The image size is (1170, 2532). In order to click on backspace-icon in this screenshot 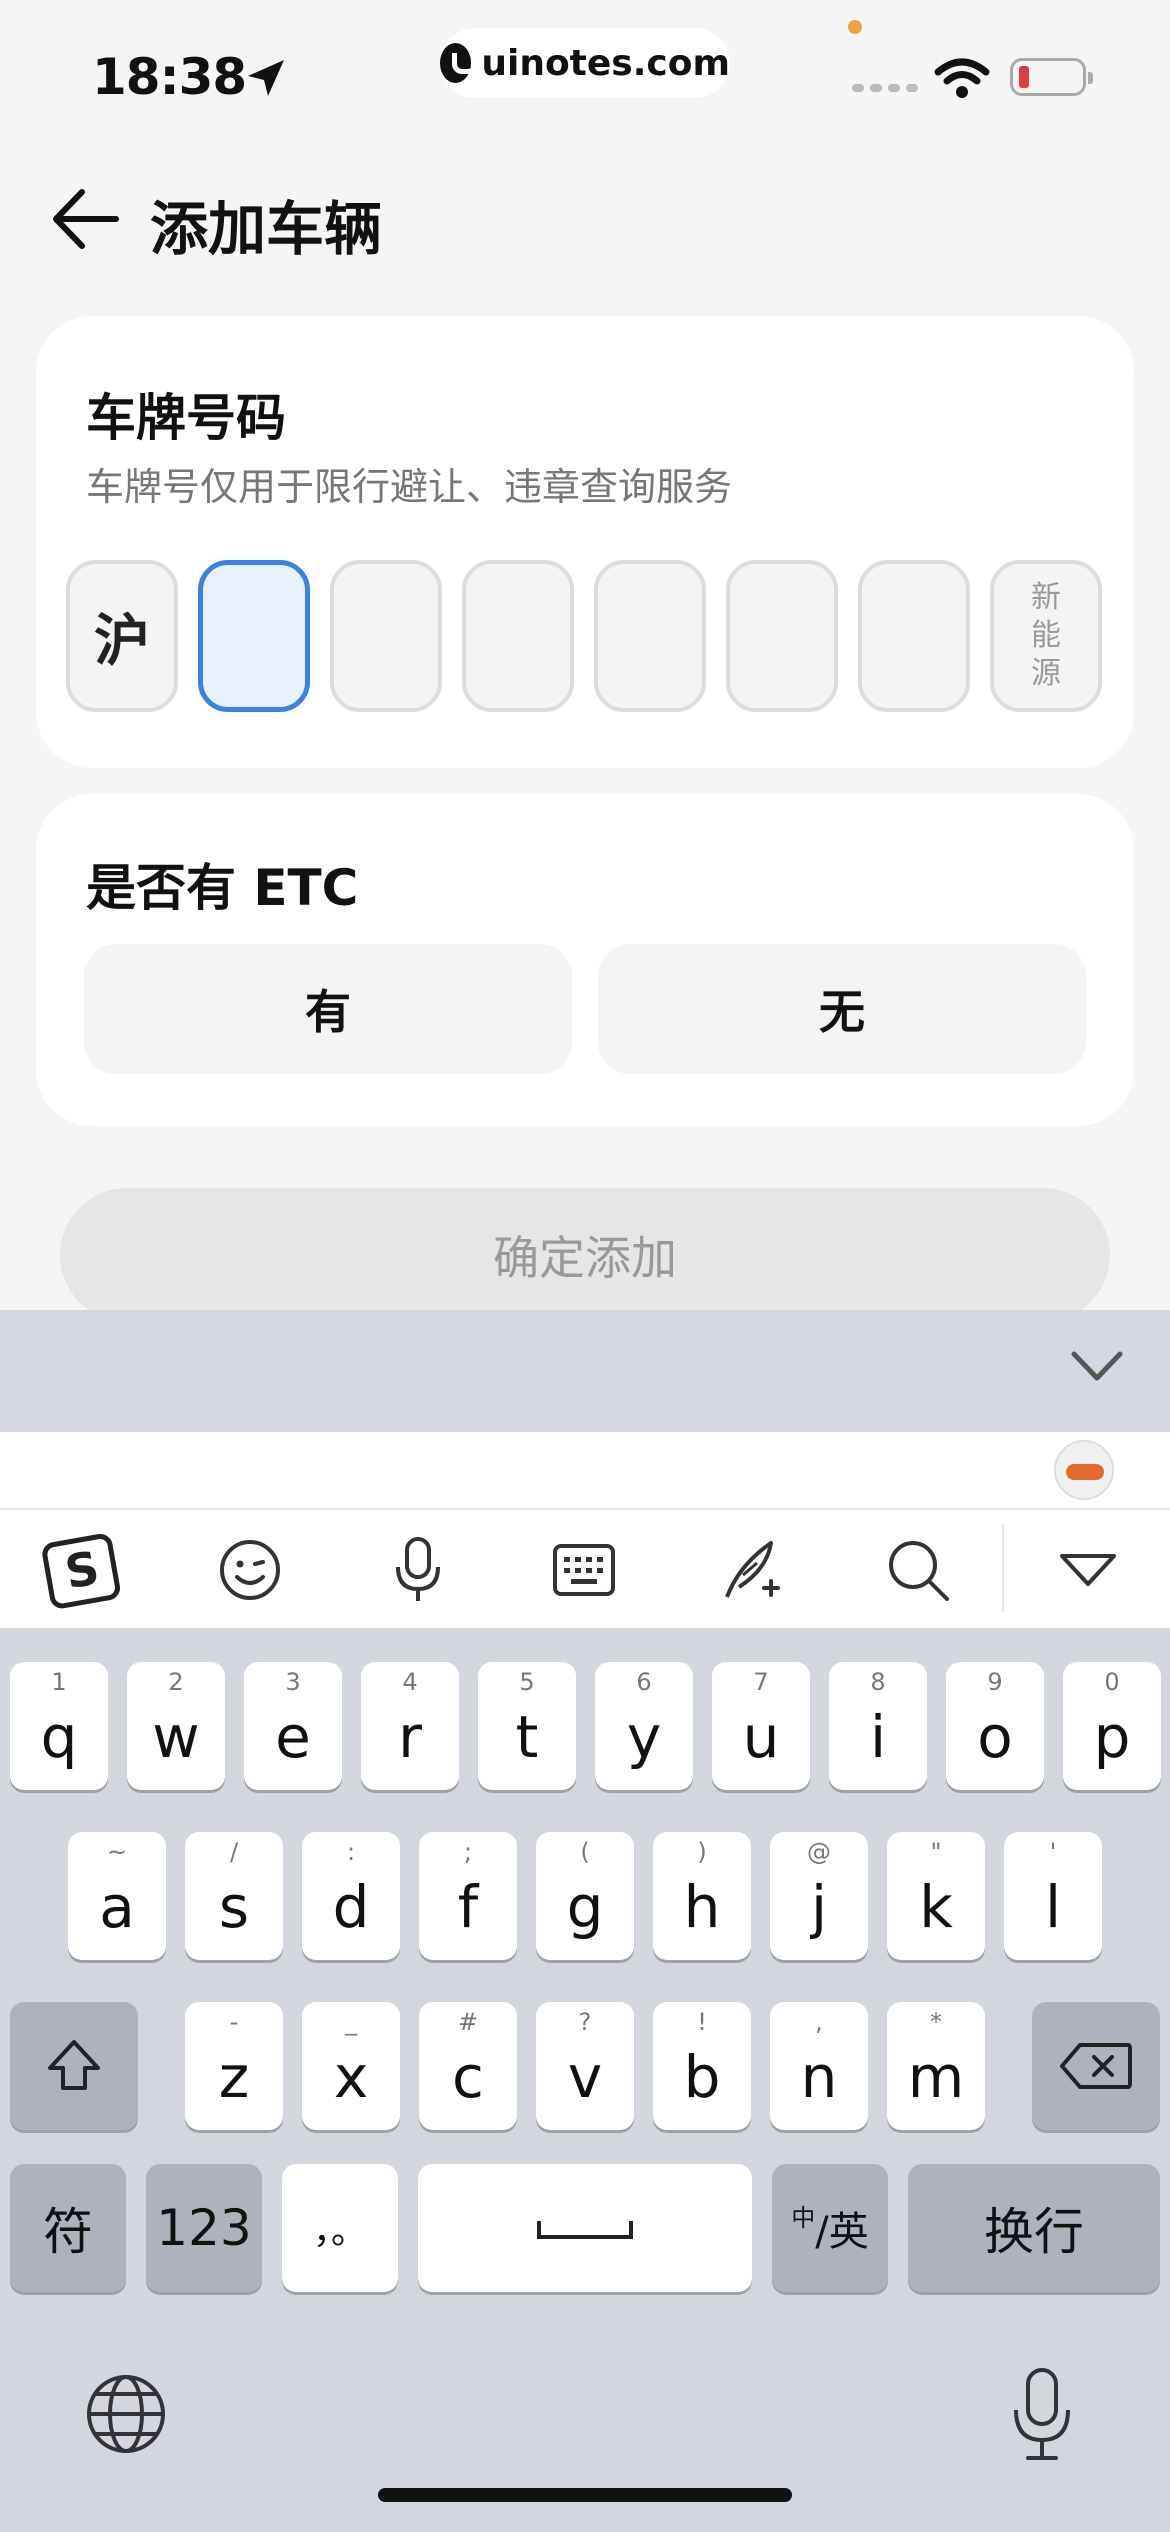, I will do `click(1096, 2066)`.